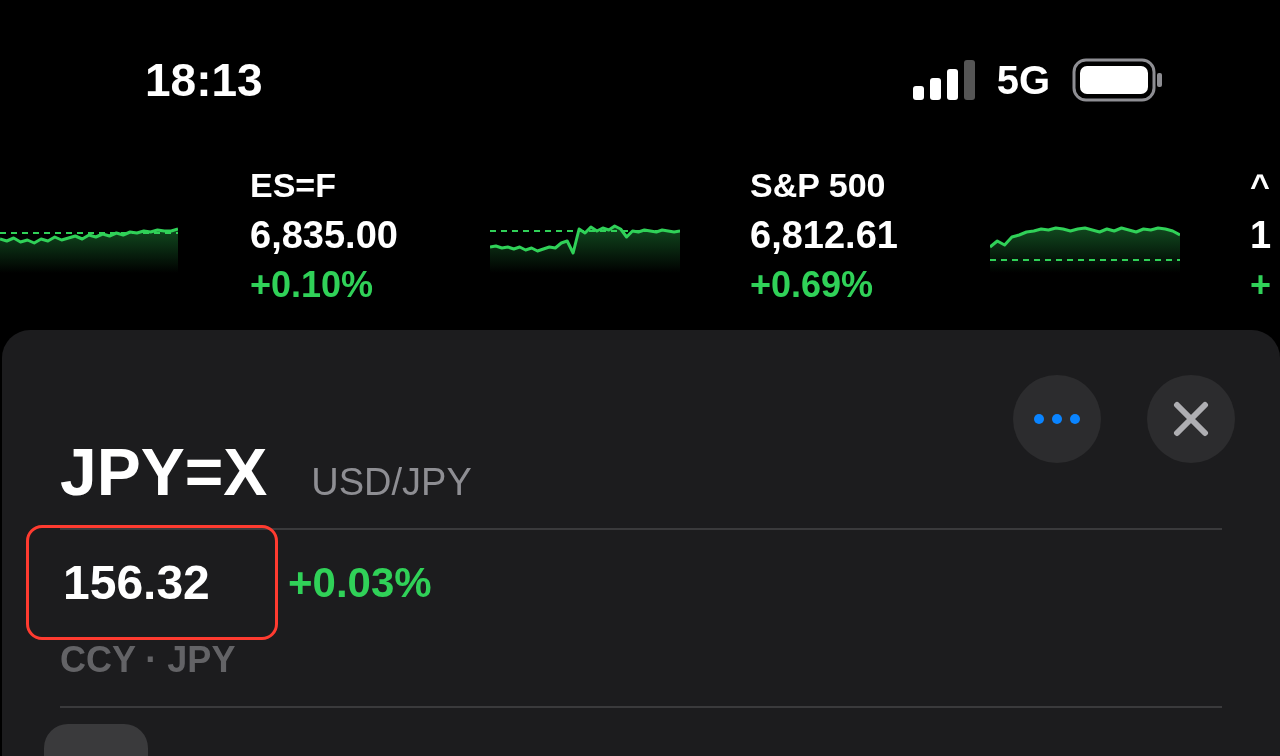 This screenshot has width=1280, height=756. I want to click on ticker-price: 1, so click(1261, 235).